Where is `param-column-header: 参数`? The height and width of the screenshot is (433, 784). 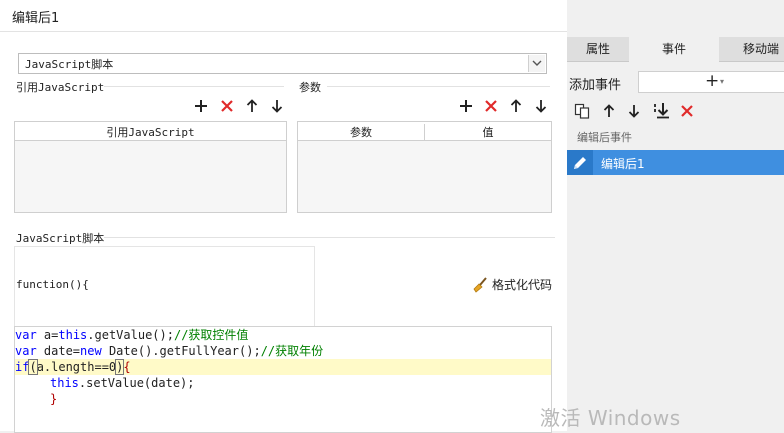
param-column-header: 参数 is located at coordinates (361, 132).